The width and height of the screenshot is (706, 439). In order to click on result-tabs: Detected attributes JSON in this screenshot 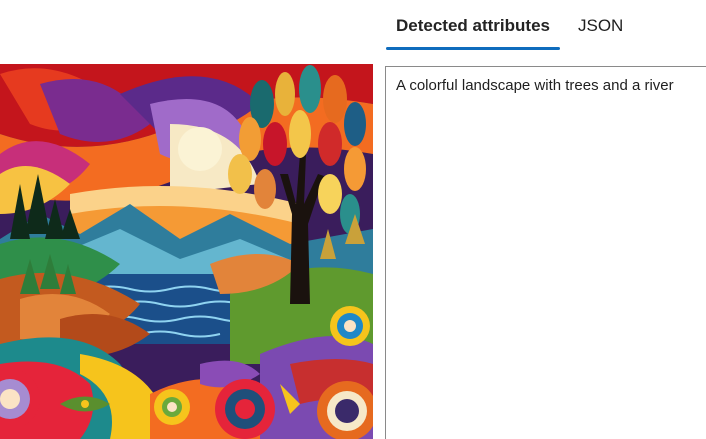, I will do `click(509, 26)`.